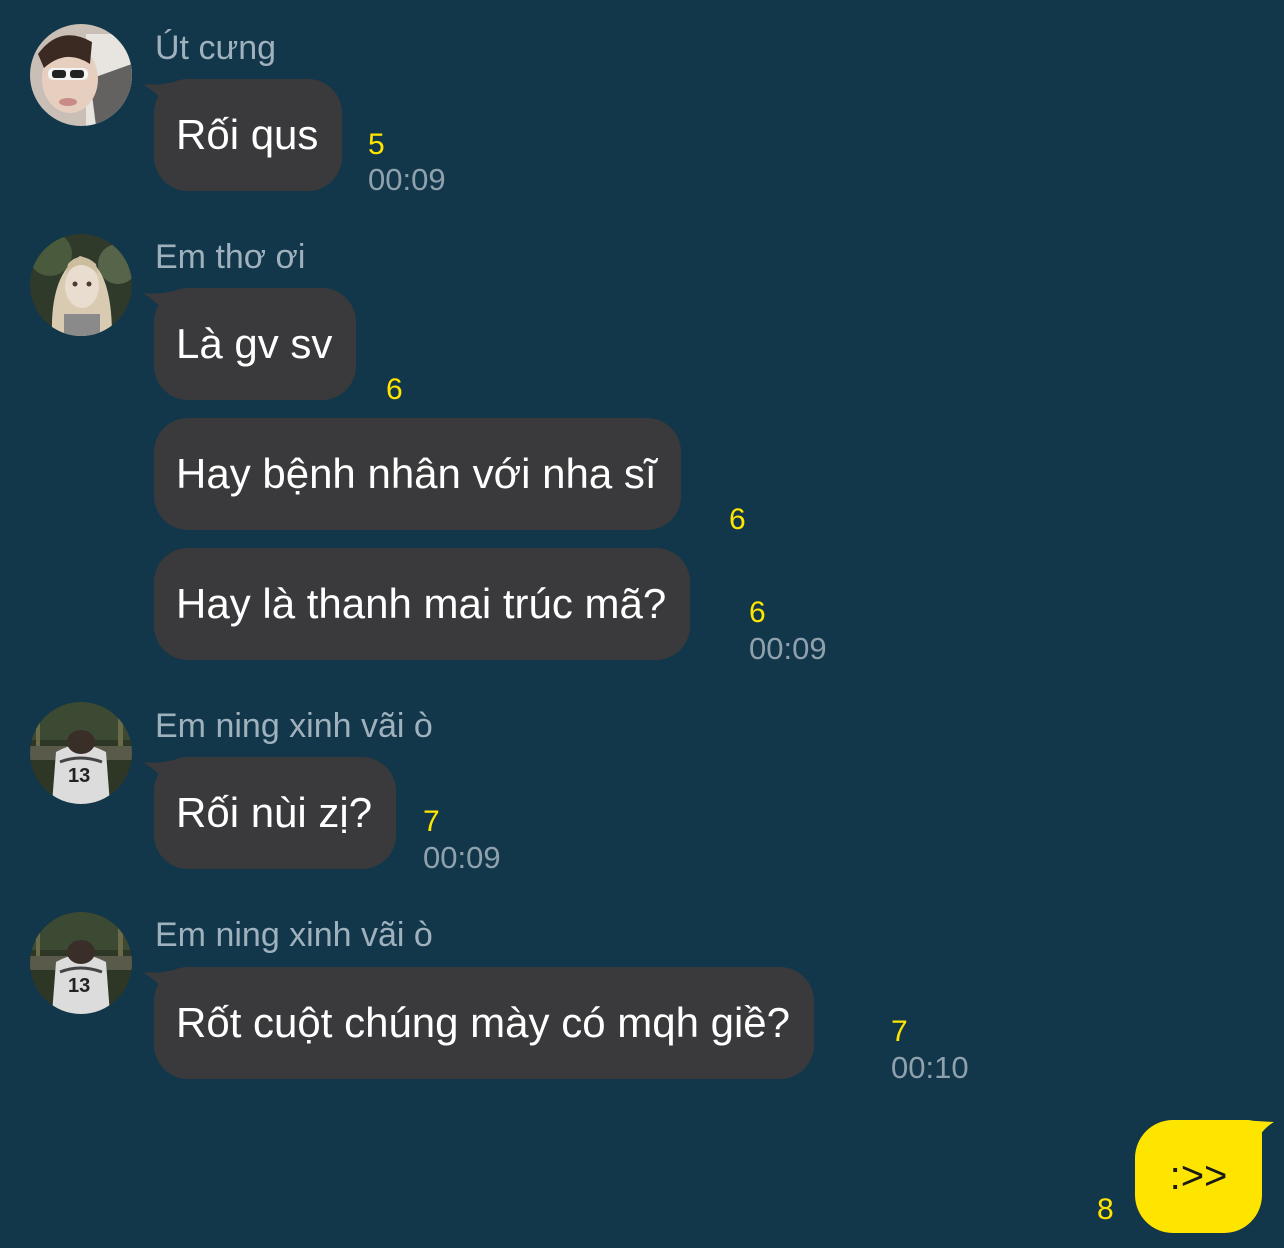  Describe the element at coordinates (376, 144) in the screenshot. I see `unread-count: 5` at that location.